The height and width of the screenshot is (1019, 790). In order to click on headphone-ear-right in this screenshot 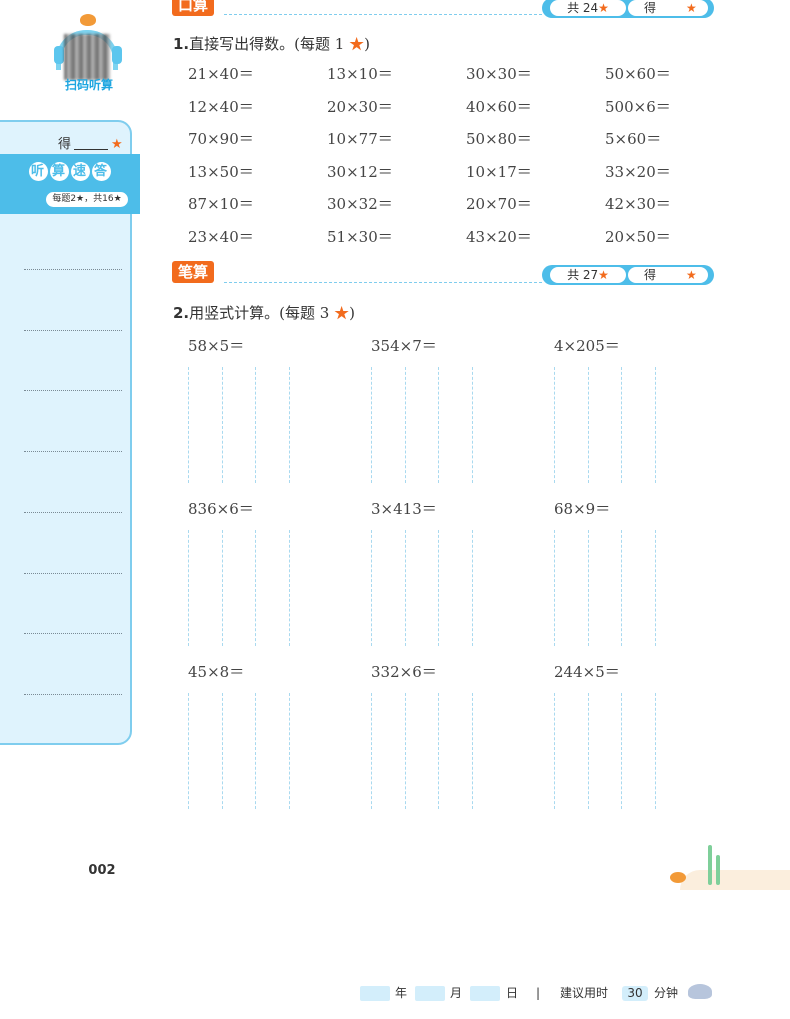, I will do `click(117, 55)`.